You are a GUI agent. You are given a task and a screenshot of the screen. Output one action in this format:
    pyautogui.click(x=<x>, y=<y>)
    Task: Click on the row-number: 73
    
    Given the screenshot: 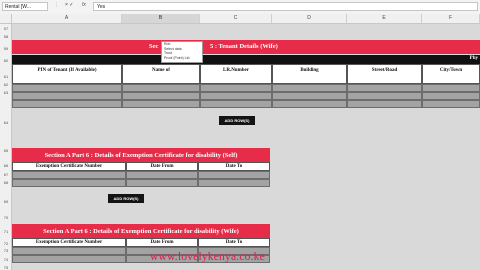 What is the action you would take?
    pyautogui.click(x=6, y=250)
    